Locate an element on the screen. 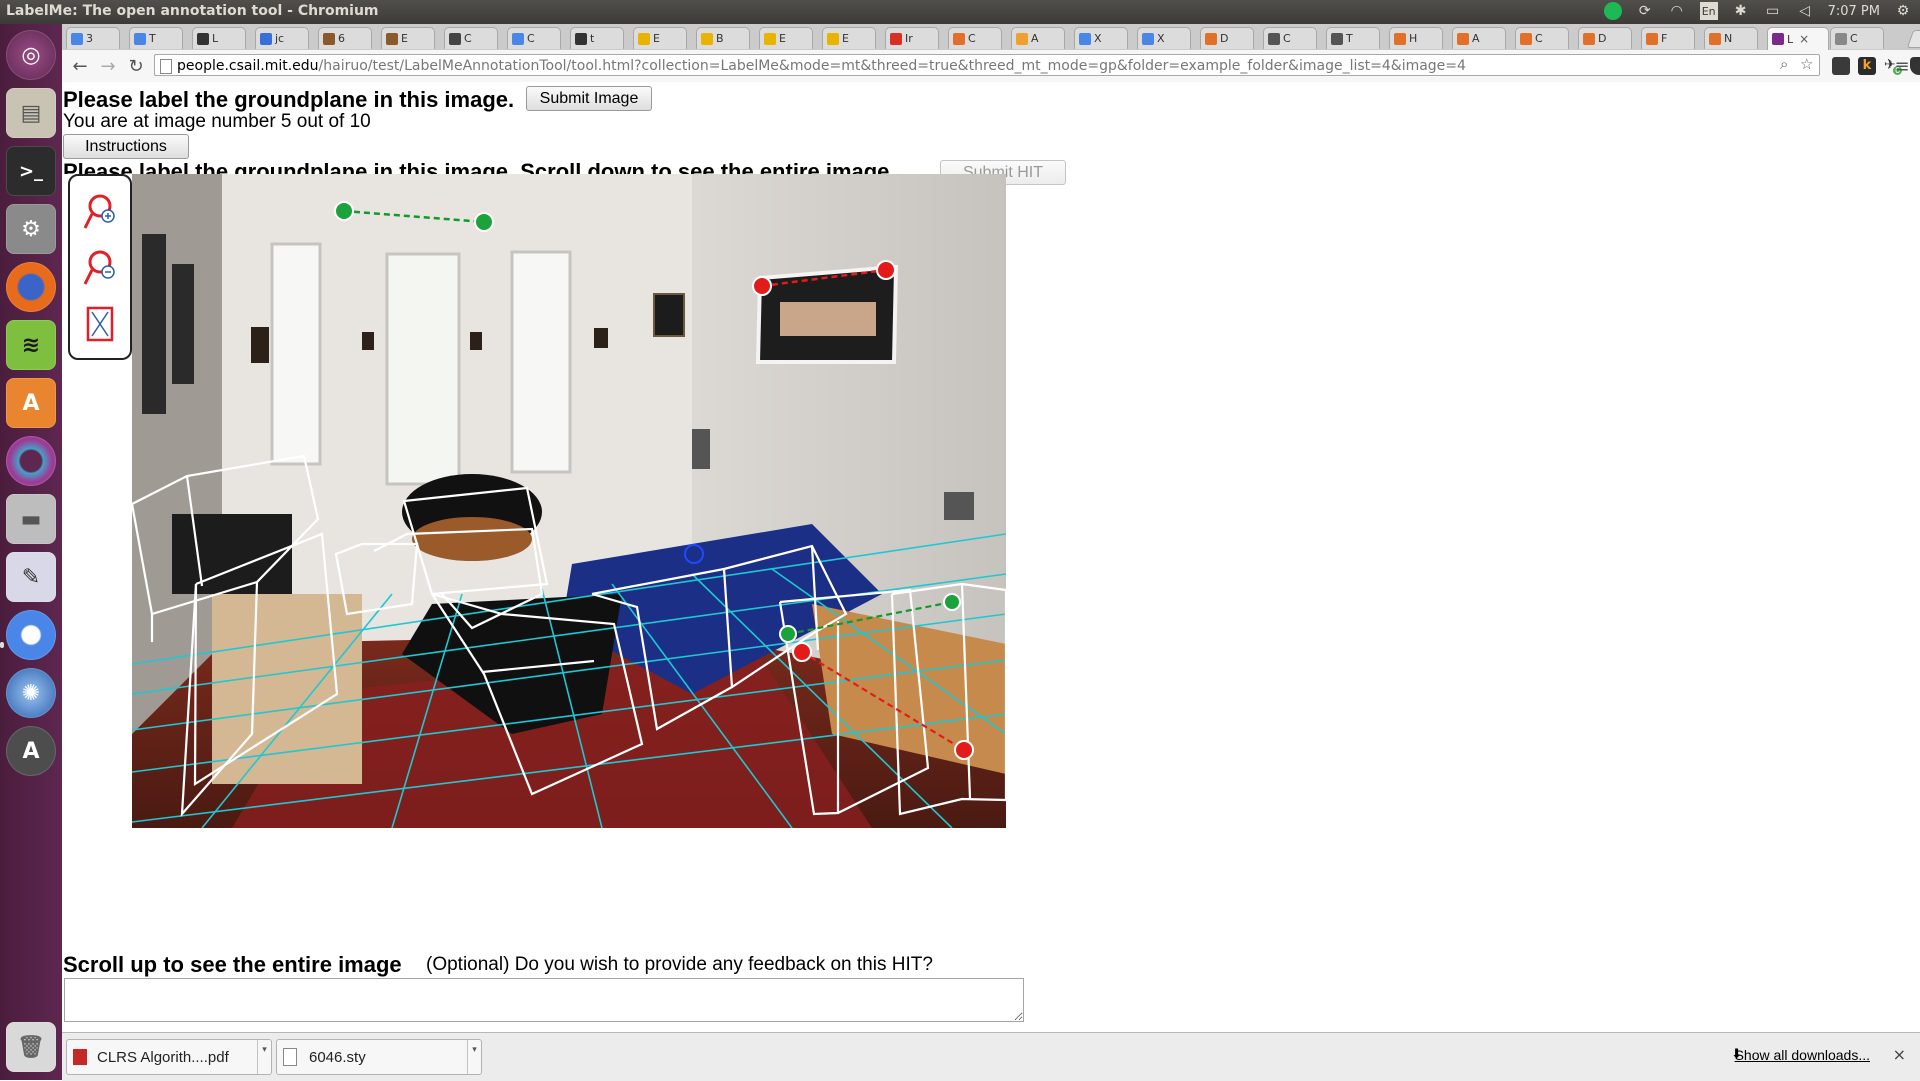 The height and width of the screenshot is (1081, 1920). browser-tab: t is located at coordinates (597, 38).